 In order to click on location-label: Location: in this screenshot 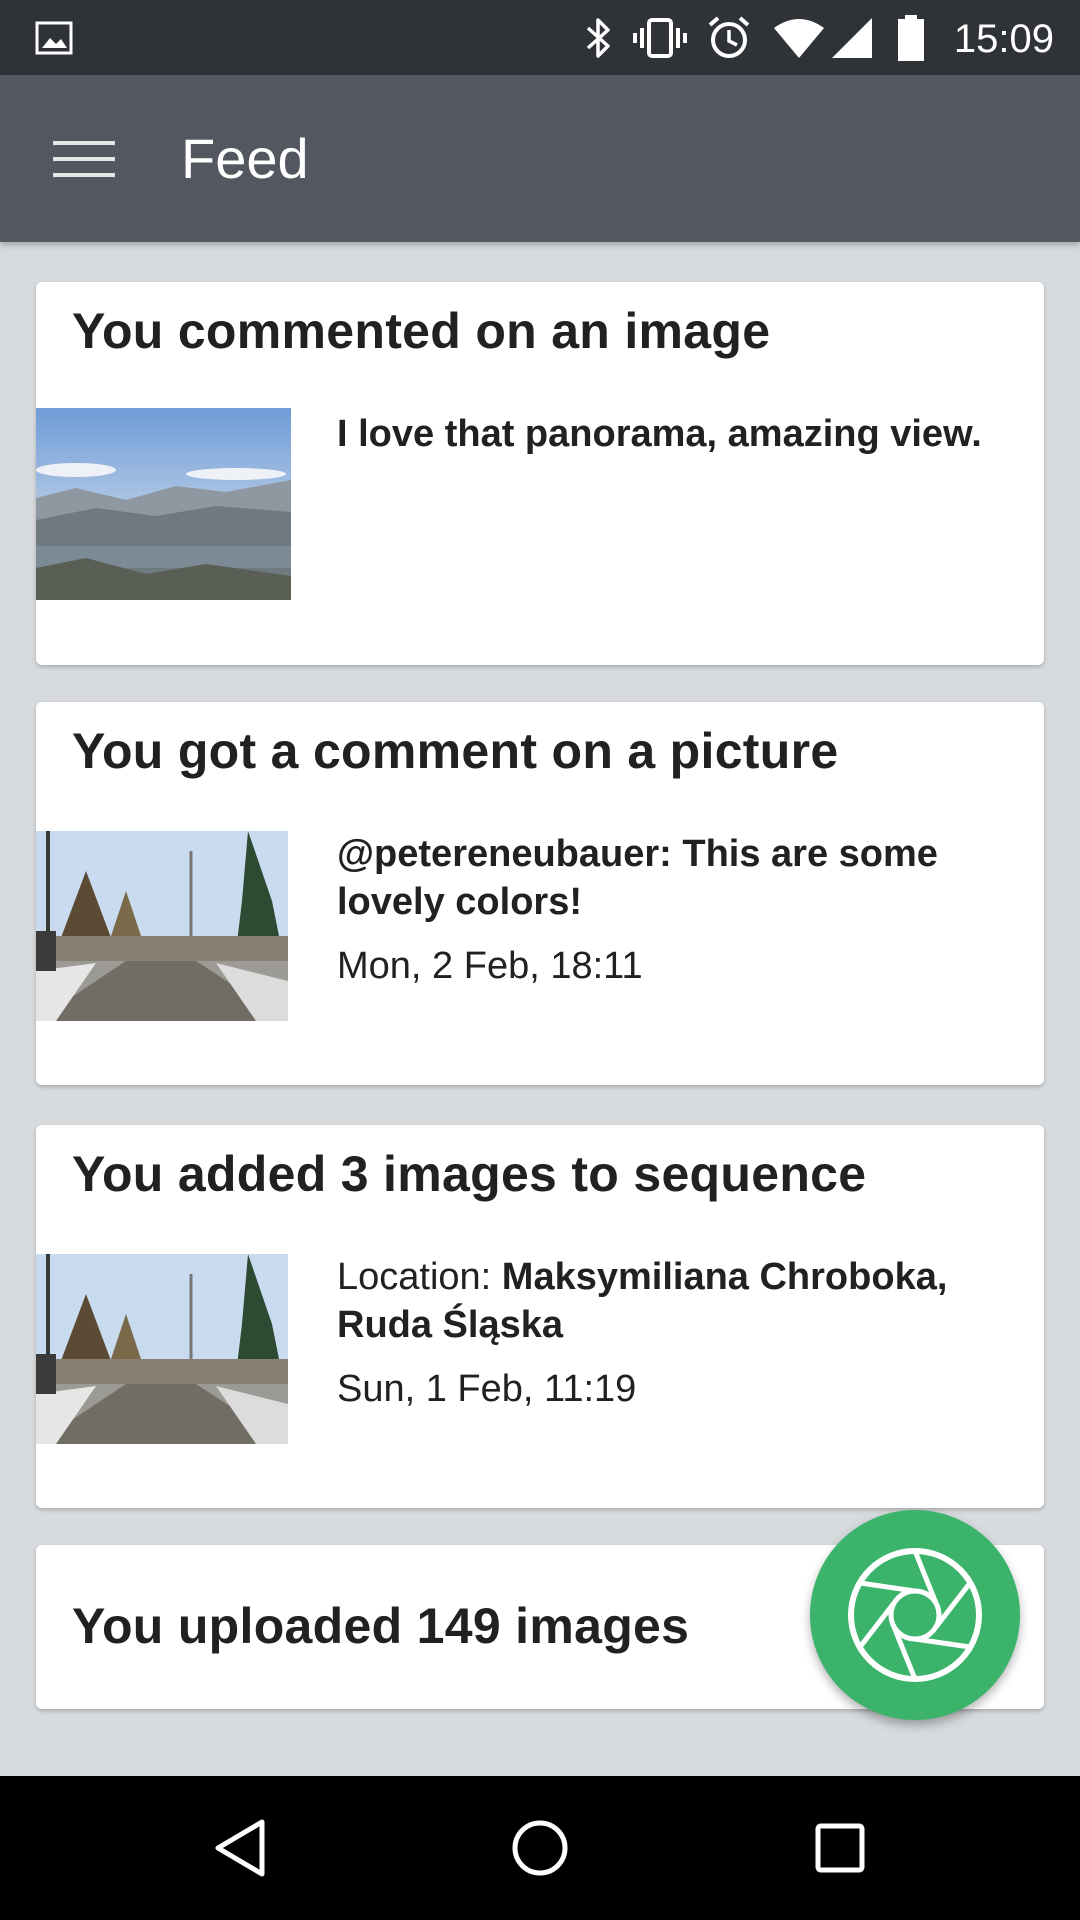, I will do `click(419, 1277)`.